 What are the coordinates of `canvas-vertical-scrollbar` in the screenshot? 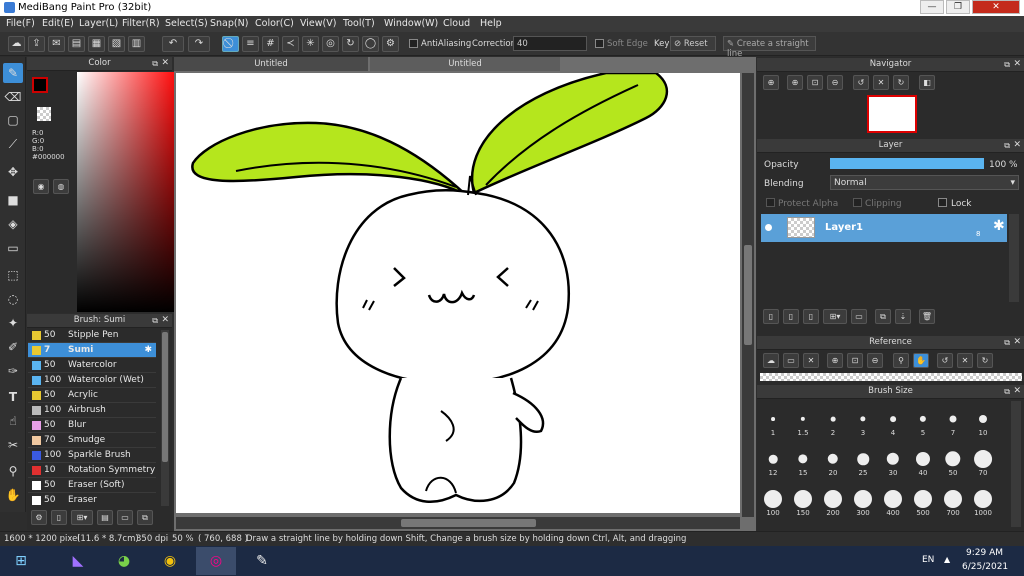 It's located at (748, 295).